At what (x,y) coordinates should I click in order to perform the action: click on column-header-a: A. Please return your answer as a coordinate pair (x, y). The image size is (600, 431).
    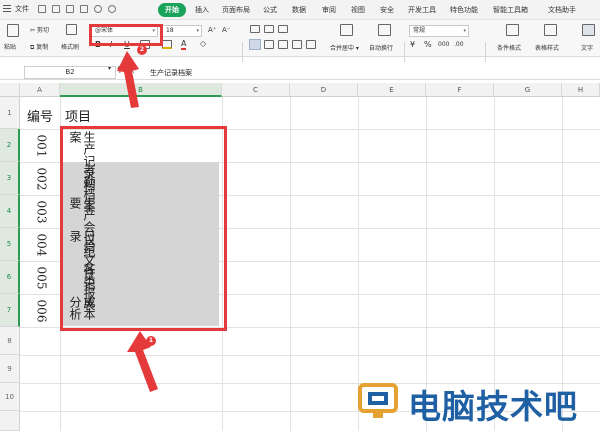
    Looking at the image, I should click on (40, 90).